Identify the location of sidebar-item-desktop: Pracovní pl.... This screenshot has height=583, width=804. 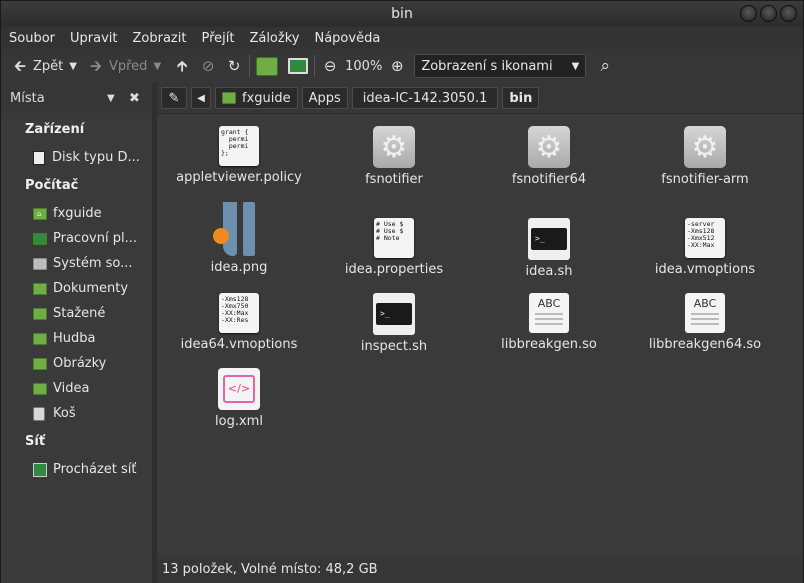
(85, 238).